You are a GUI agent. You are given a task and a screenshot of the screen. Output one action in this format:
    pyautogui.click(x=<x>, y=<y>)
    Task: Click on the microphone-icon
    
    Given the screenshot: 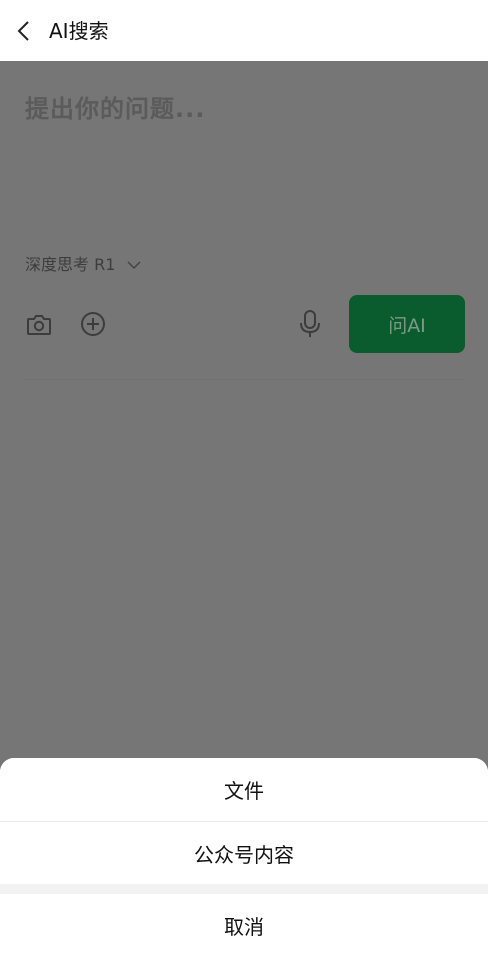 What is the action you would take?
    pyautogui.click(x=310, y=324)
    